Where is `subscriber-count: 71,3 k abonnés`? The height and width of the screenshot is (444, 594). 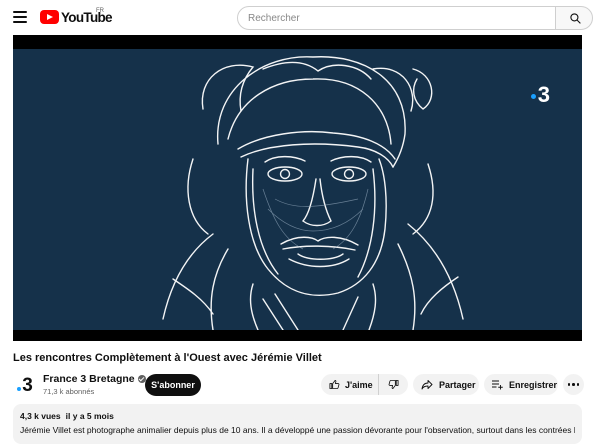
subscriber-count: 71,3 k abonnés is located at coordinates (69, 391).